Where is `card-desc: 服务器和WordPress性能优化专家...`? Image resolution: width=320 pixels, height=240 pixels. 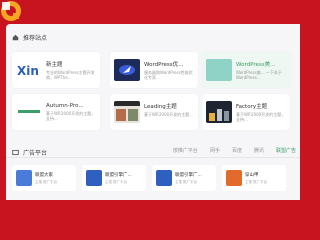 card-desc: 服务器和WordPress性能优化专家... is located at coordinates (168, 75).